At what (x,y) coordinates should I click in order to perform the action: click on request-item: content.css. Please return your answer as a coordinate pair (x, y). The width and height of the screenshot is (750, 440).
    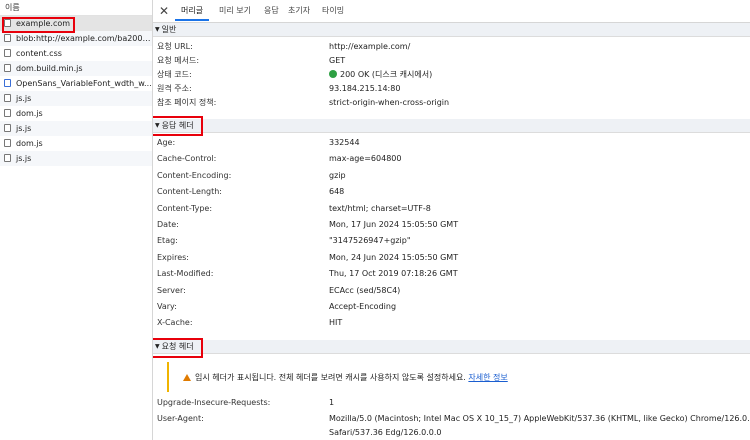
    Looking at the image, I should click on (76, 53).